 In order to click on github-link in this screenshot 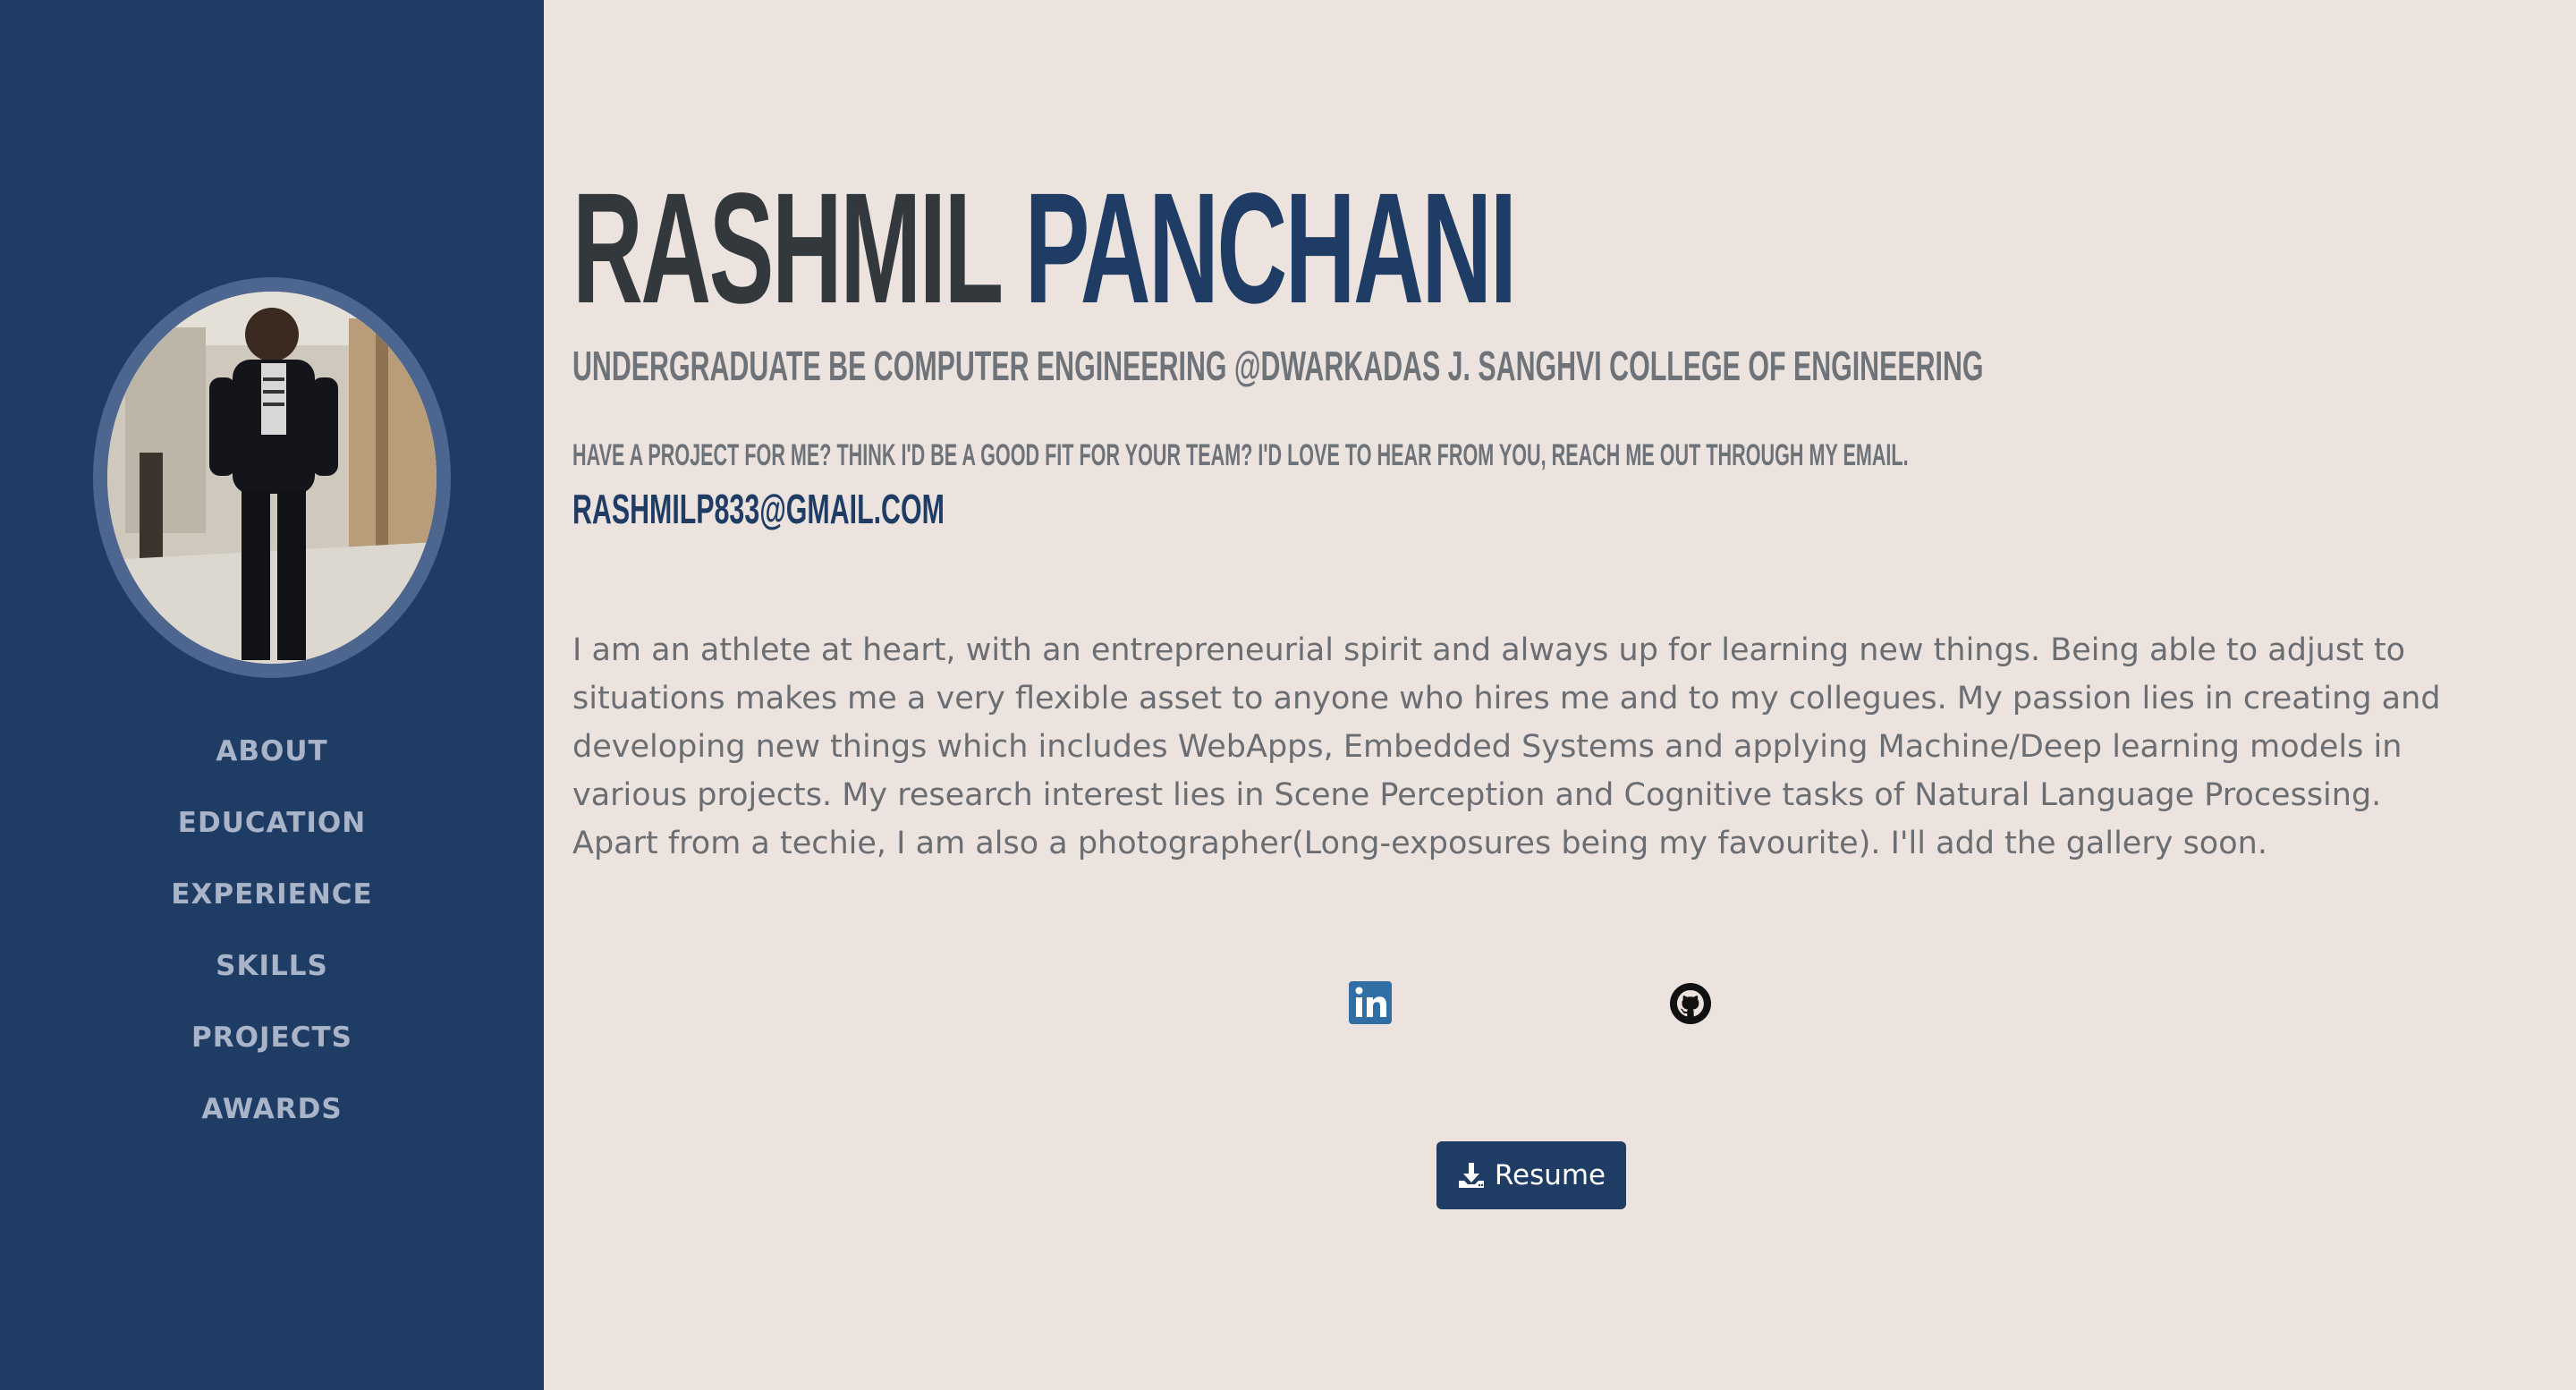, I will do `click(1690, 1003)`.